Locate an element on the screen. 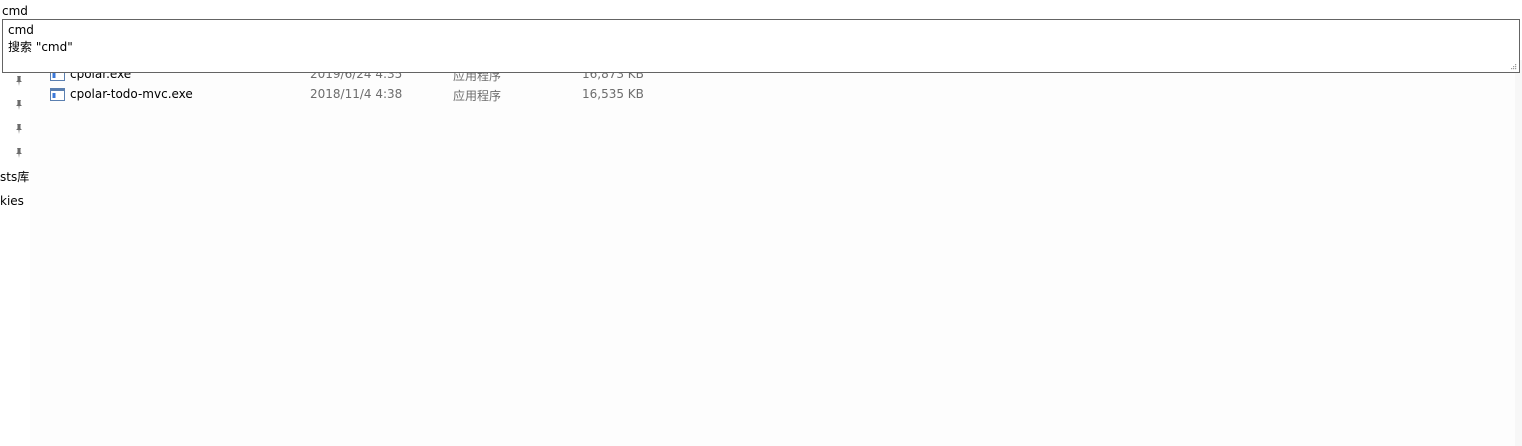 This screenshot has width=1522, height=446. suggestion-item: cmd is located at coordinates (21, 30).